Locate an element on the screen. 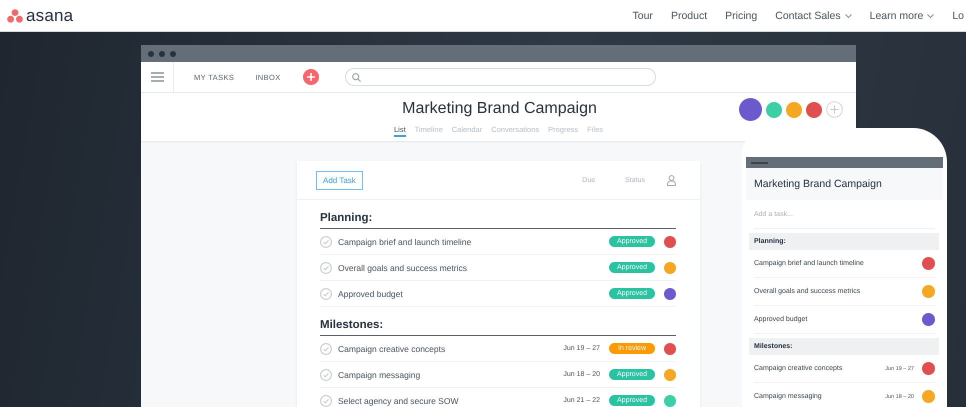 The width and height of the screenshot is (966, 407). nav-link: Product is located at coordinates (689, 16).